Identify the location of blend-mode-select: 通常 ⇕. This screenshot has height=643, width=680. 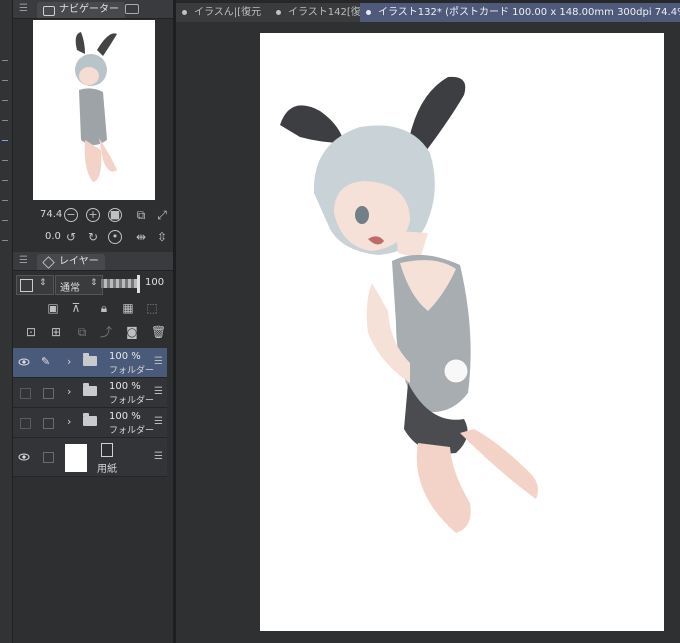
(79, 285).